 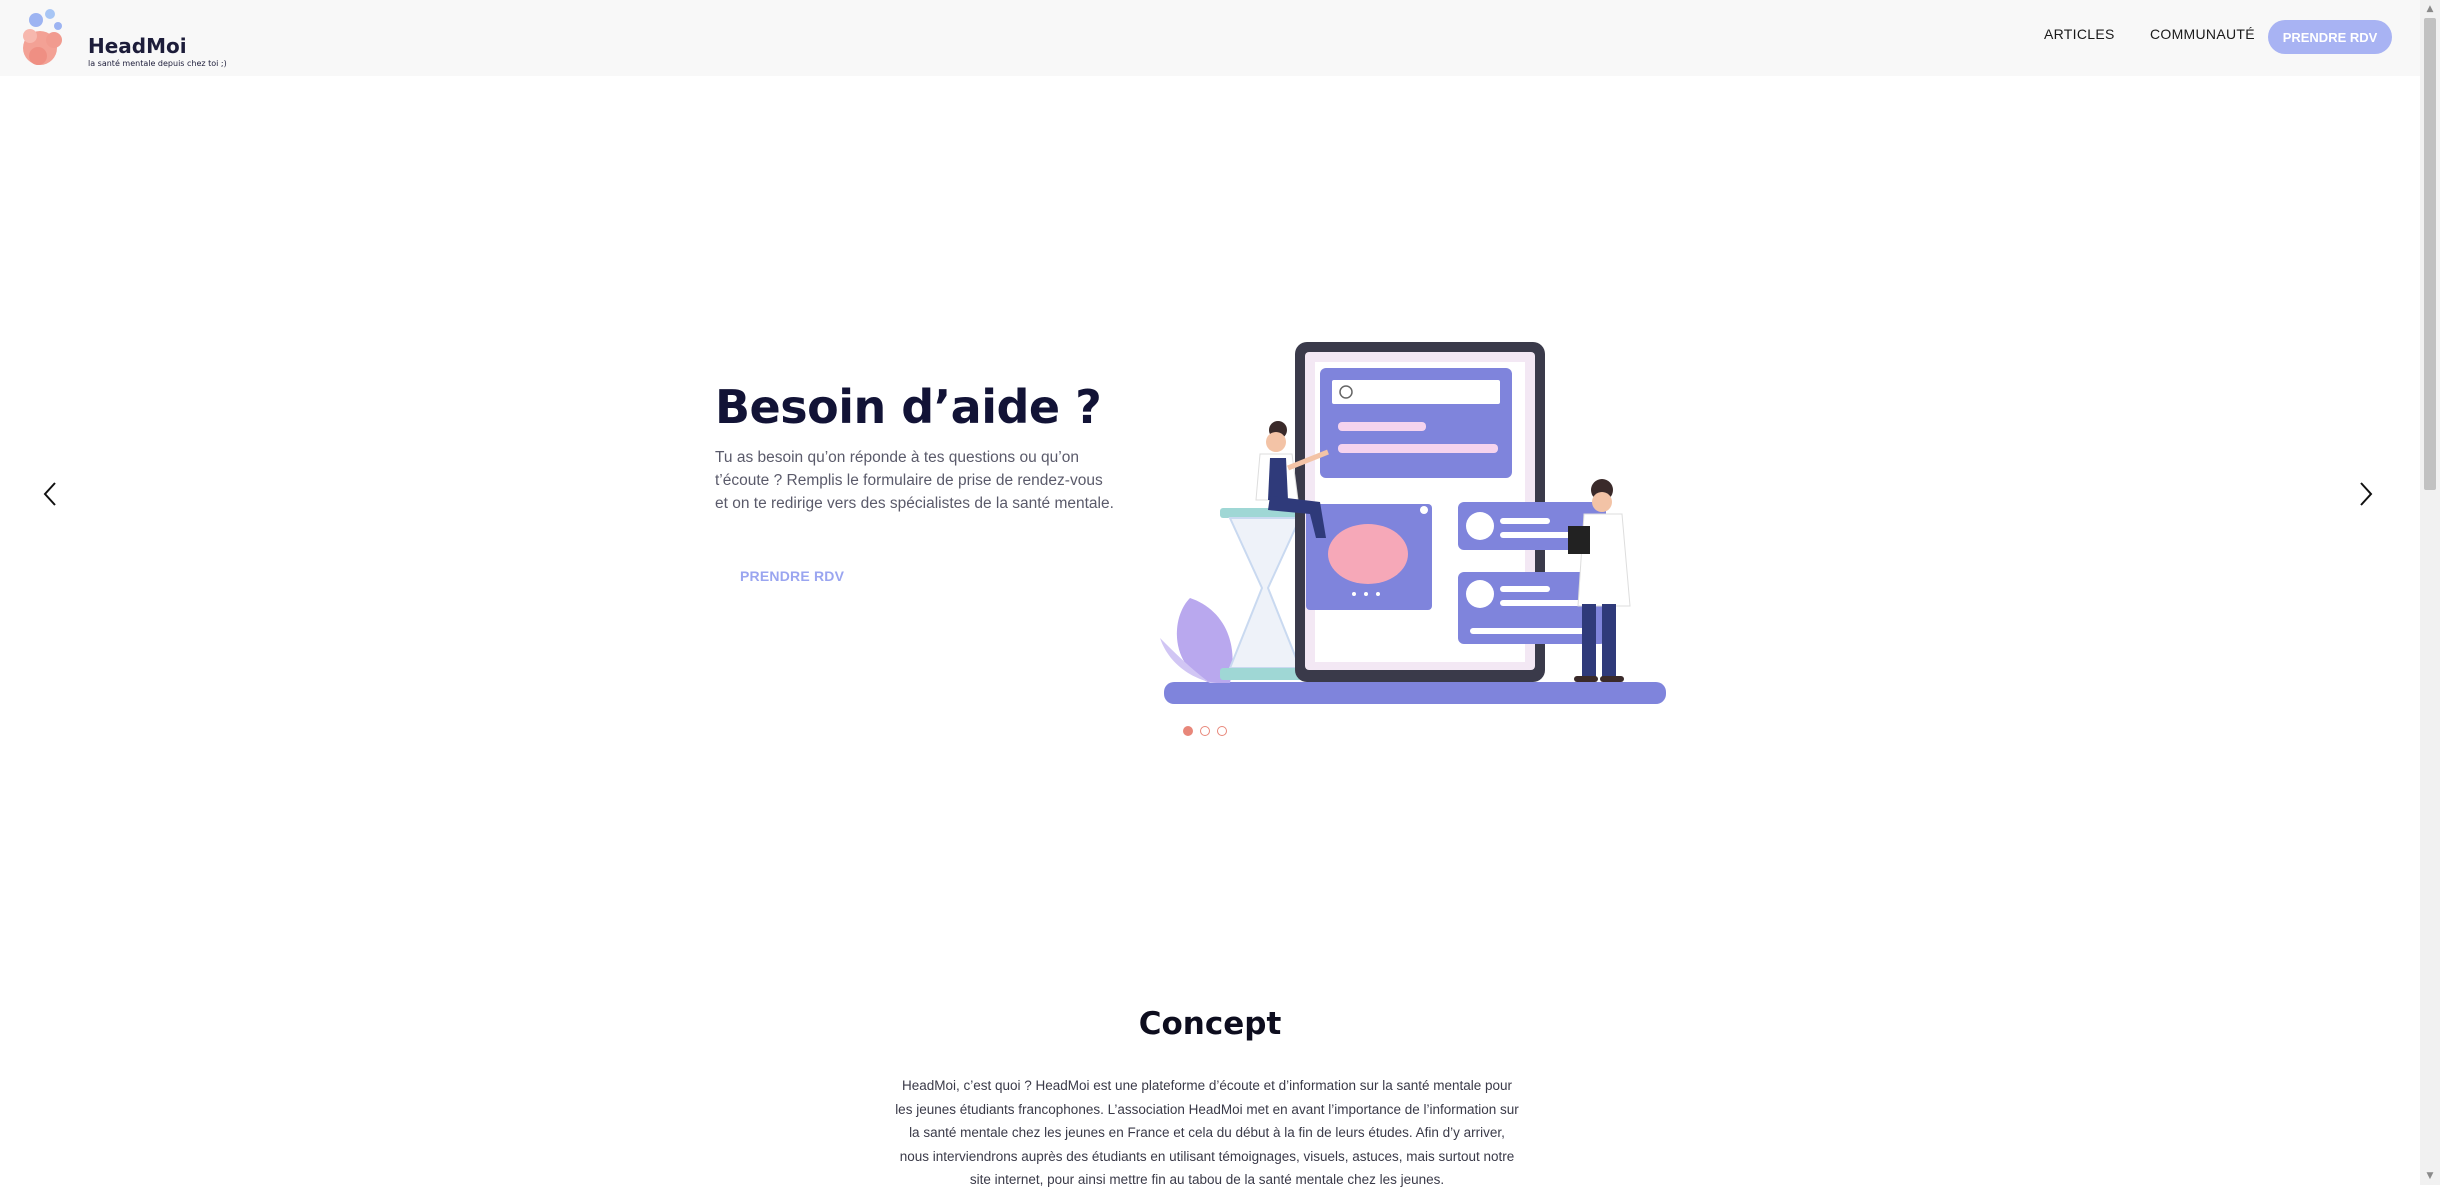 What do you see at coordinates (2079, 34) in the screenshot?
I see `nav-articles-link: ARTICLES` at bounding box center [2079, 34].